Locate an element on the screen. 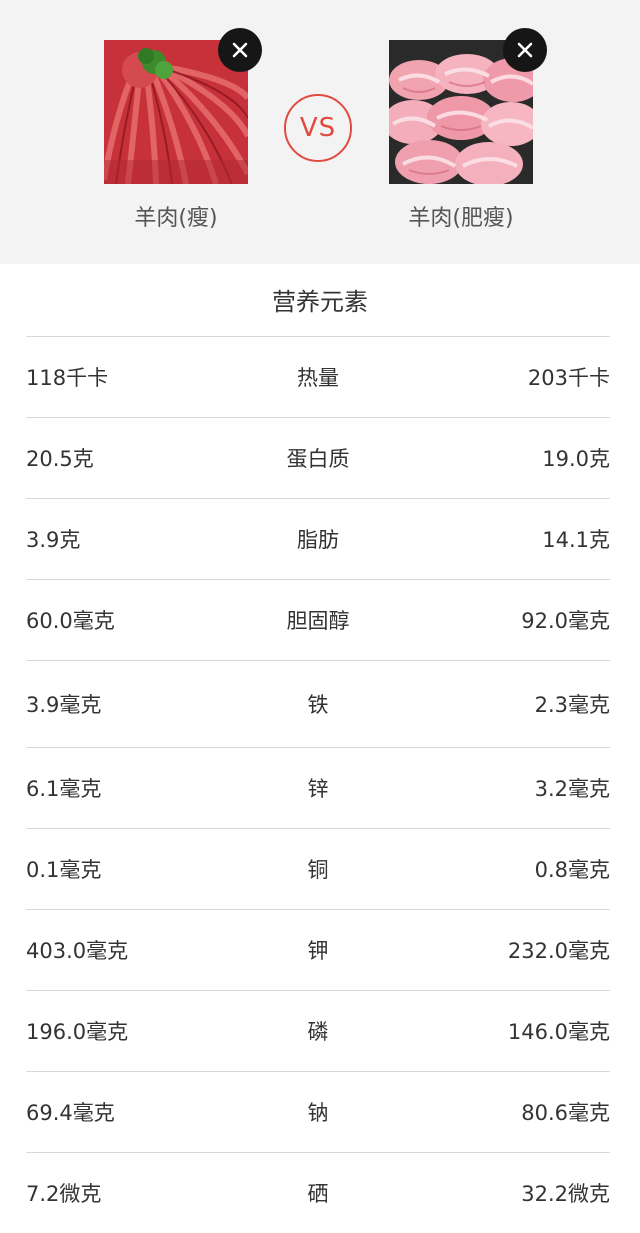 Image resolution: width=640 pixels, height=1233 pixels. left-value: 60.0毫克 is located at coordinates (70, 621).